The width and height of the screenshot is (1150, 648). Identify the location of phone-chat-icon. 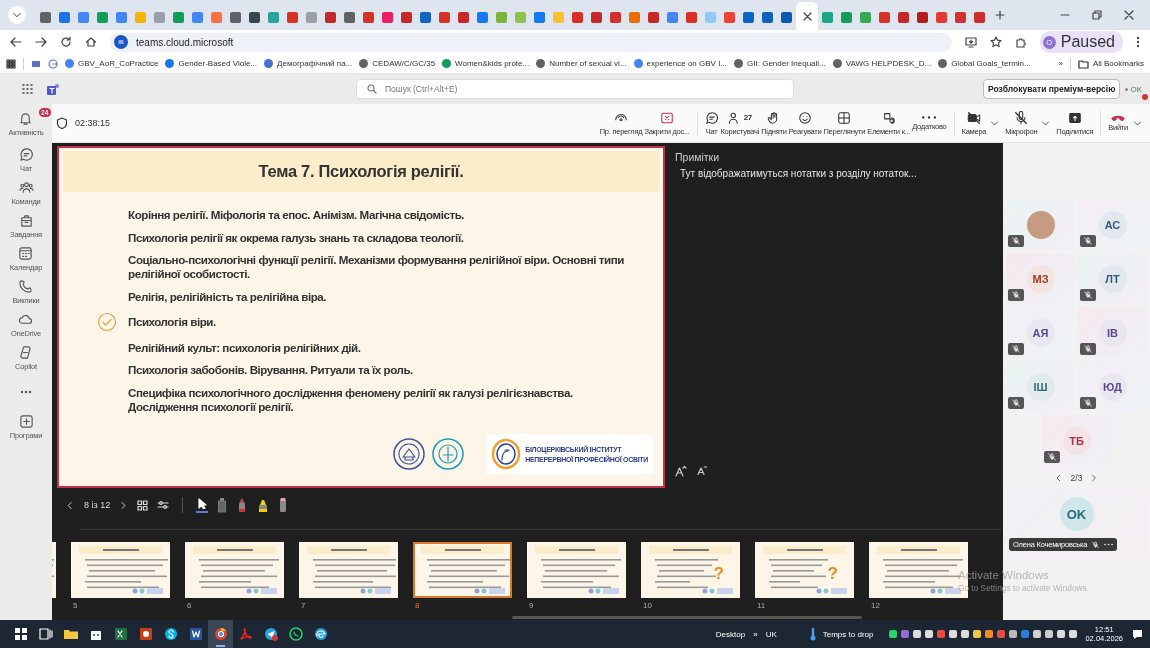
(295, 634).